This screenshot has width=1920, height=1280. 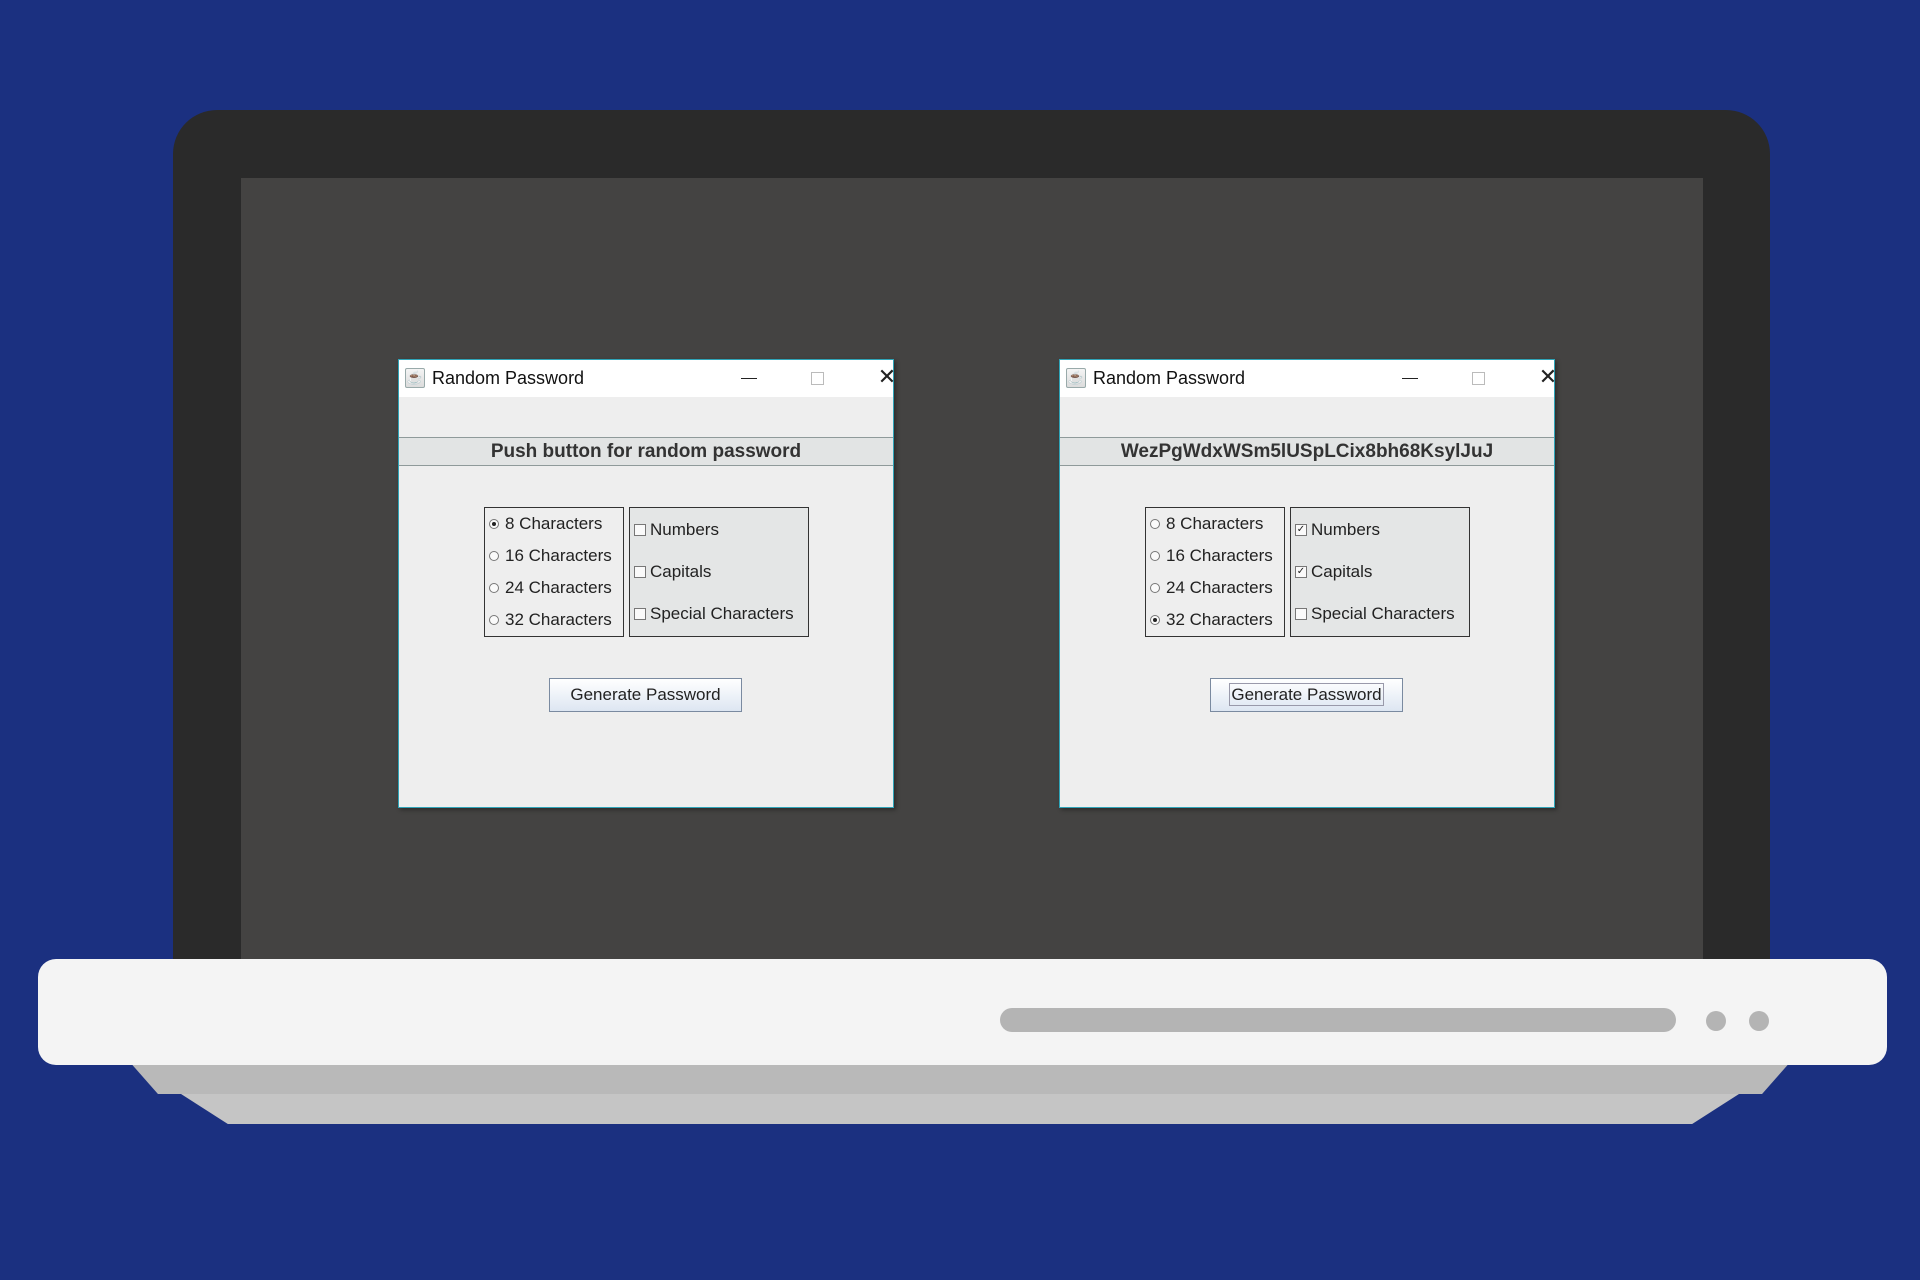 I want to click on checkbox-capitals: ✓ Capitals, so click(x=1333, y=572).